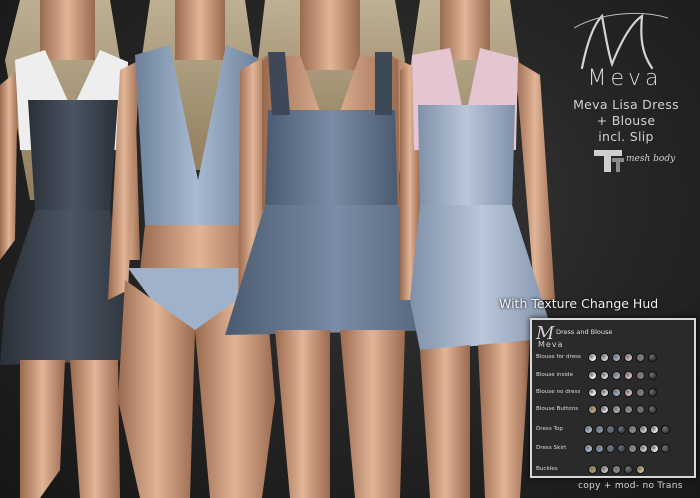  I want to click on permissions-text: copy + mod- no Trans, so click(630, 486).